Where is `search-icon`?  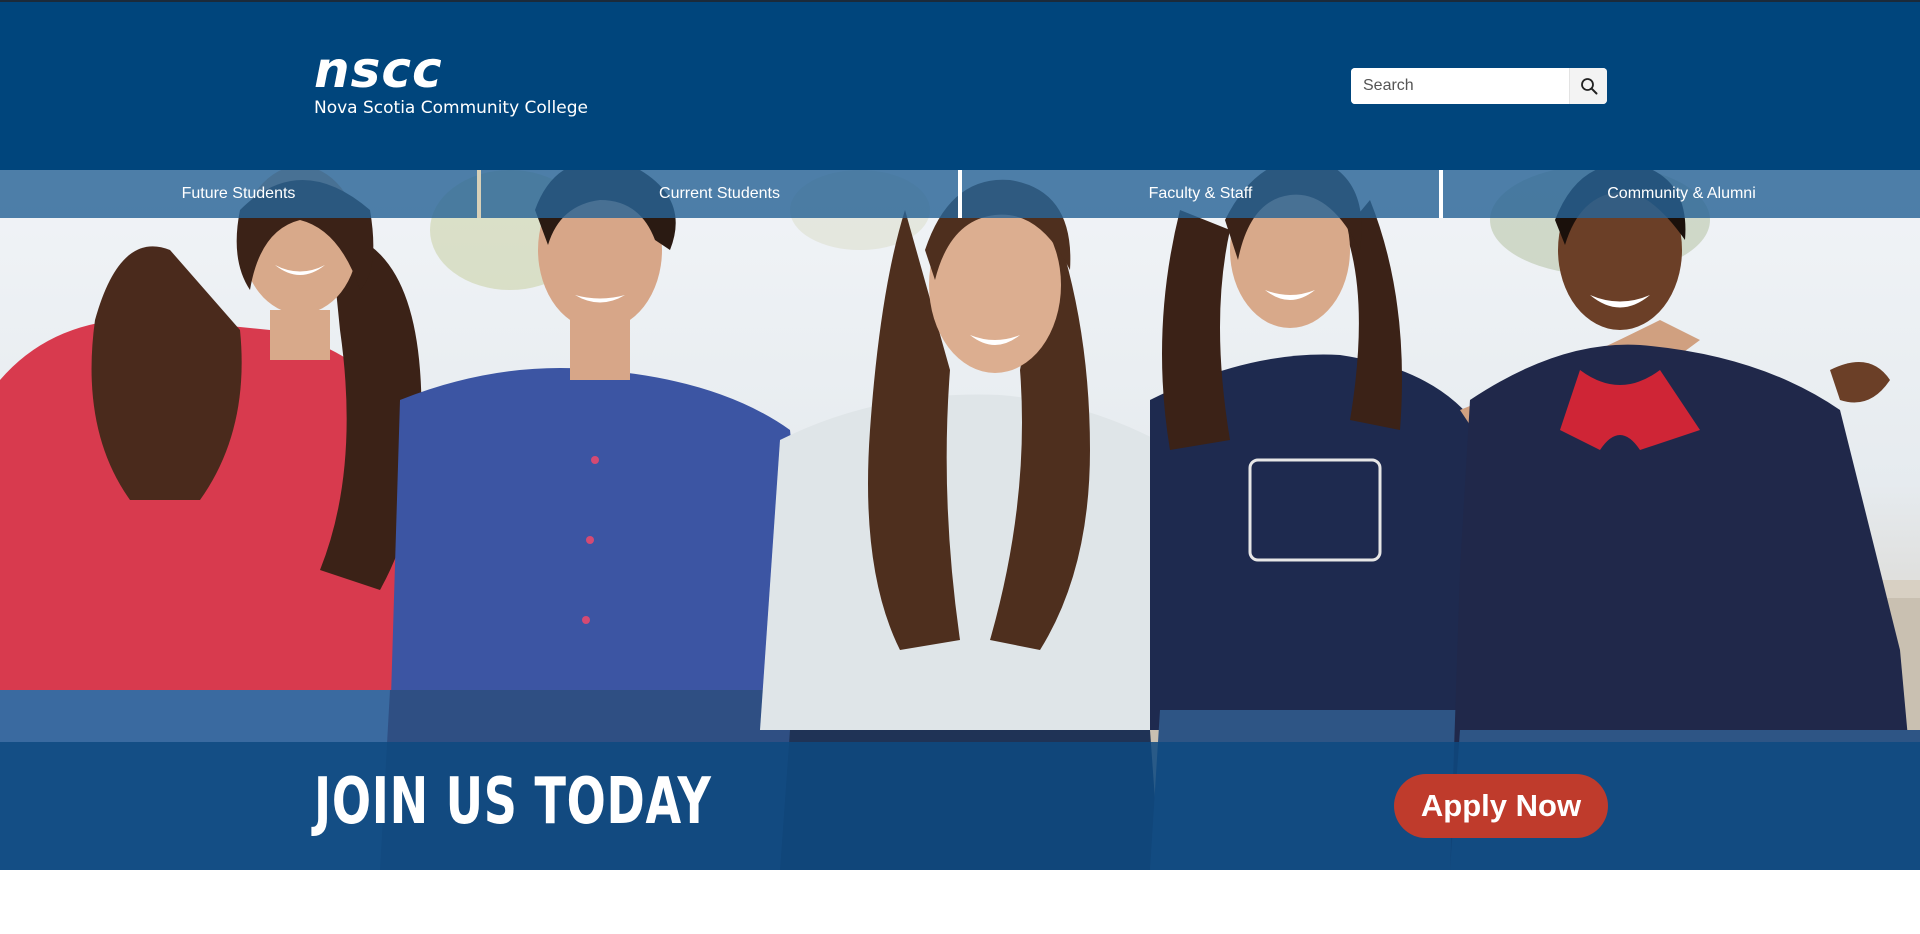
search-icon is located at coordinates (1588, 86).